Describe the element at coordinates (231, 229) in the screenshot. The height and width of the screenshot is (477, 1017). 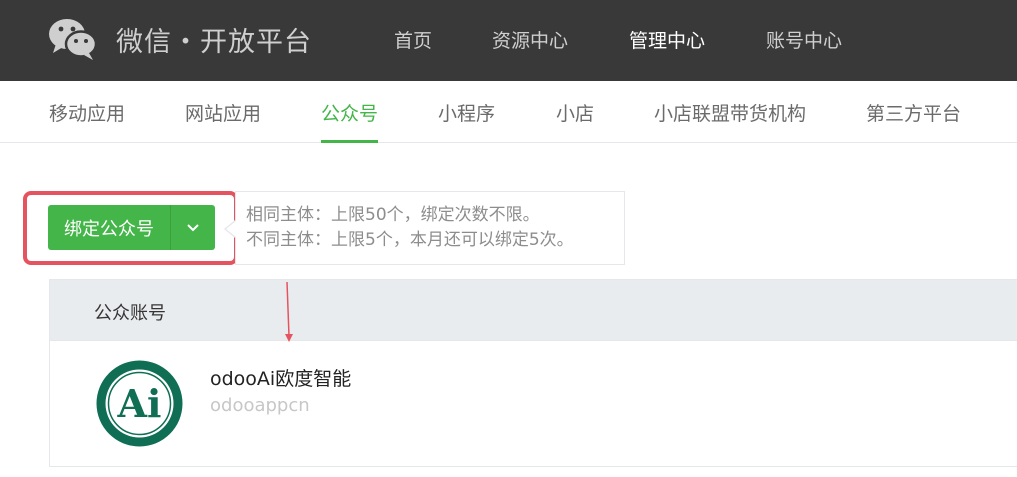
I see `tooltip-arrow-fill` at that location.